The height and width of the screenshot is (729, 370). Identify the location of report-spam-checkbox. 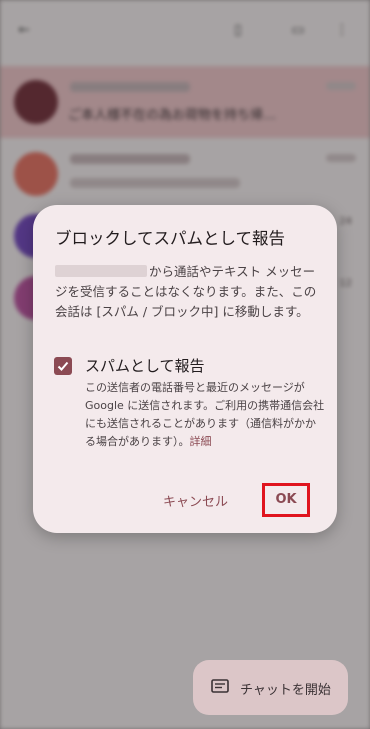
(63, 366).